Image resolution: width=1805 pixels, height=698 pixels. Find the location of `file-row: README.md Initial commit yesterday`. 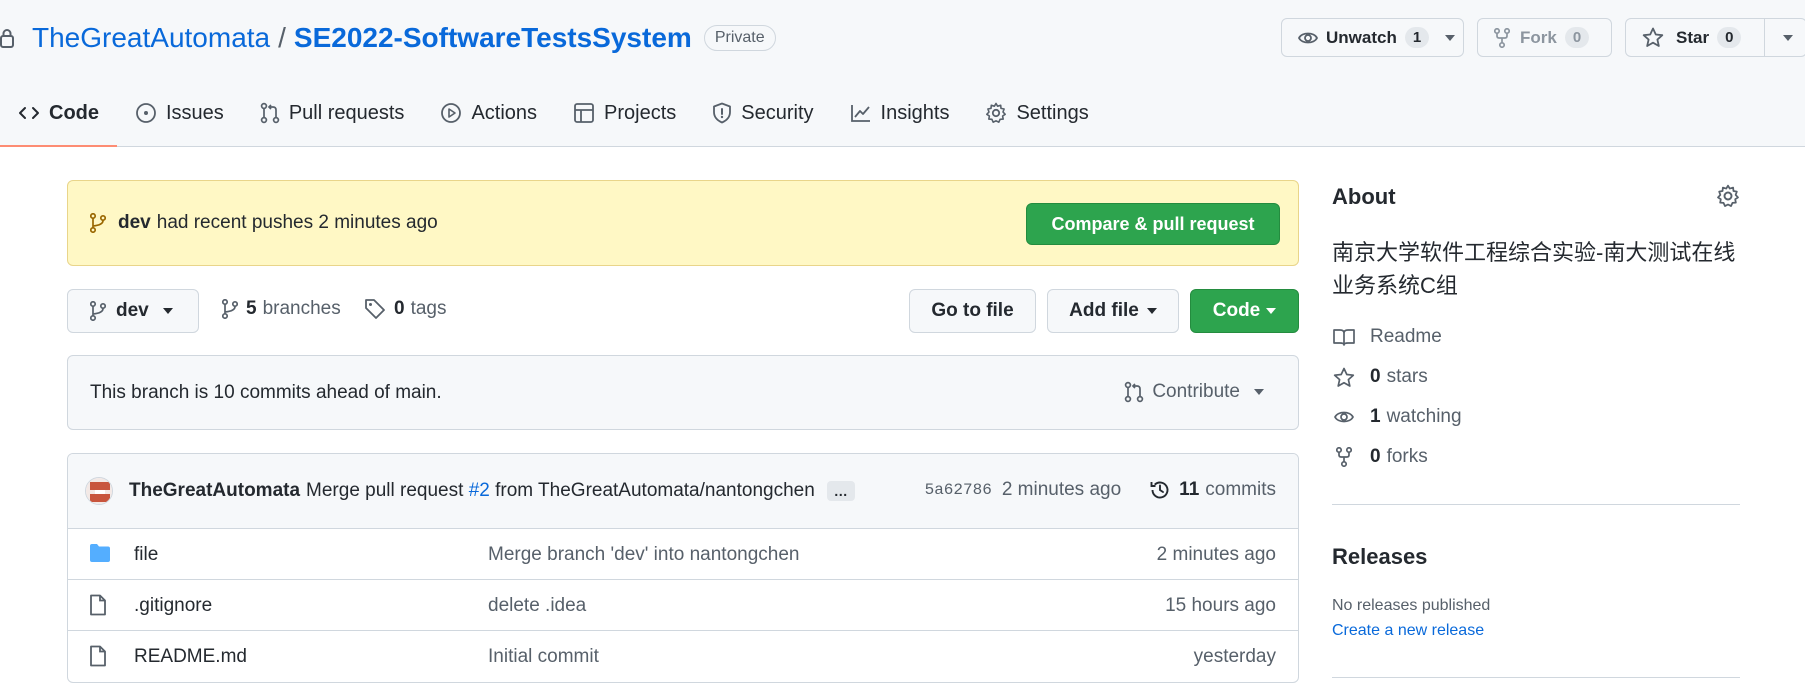

file-row: README.md Initial commit yesterday is located at coordinates (683, 656).